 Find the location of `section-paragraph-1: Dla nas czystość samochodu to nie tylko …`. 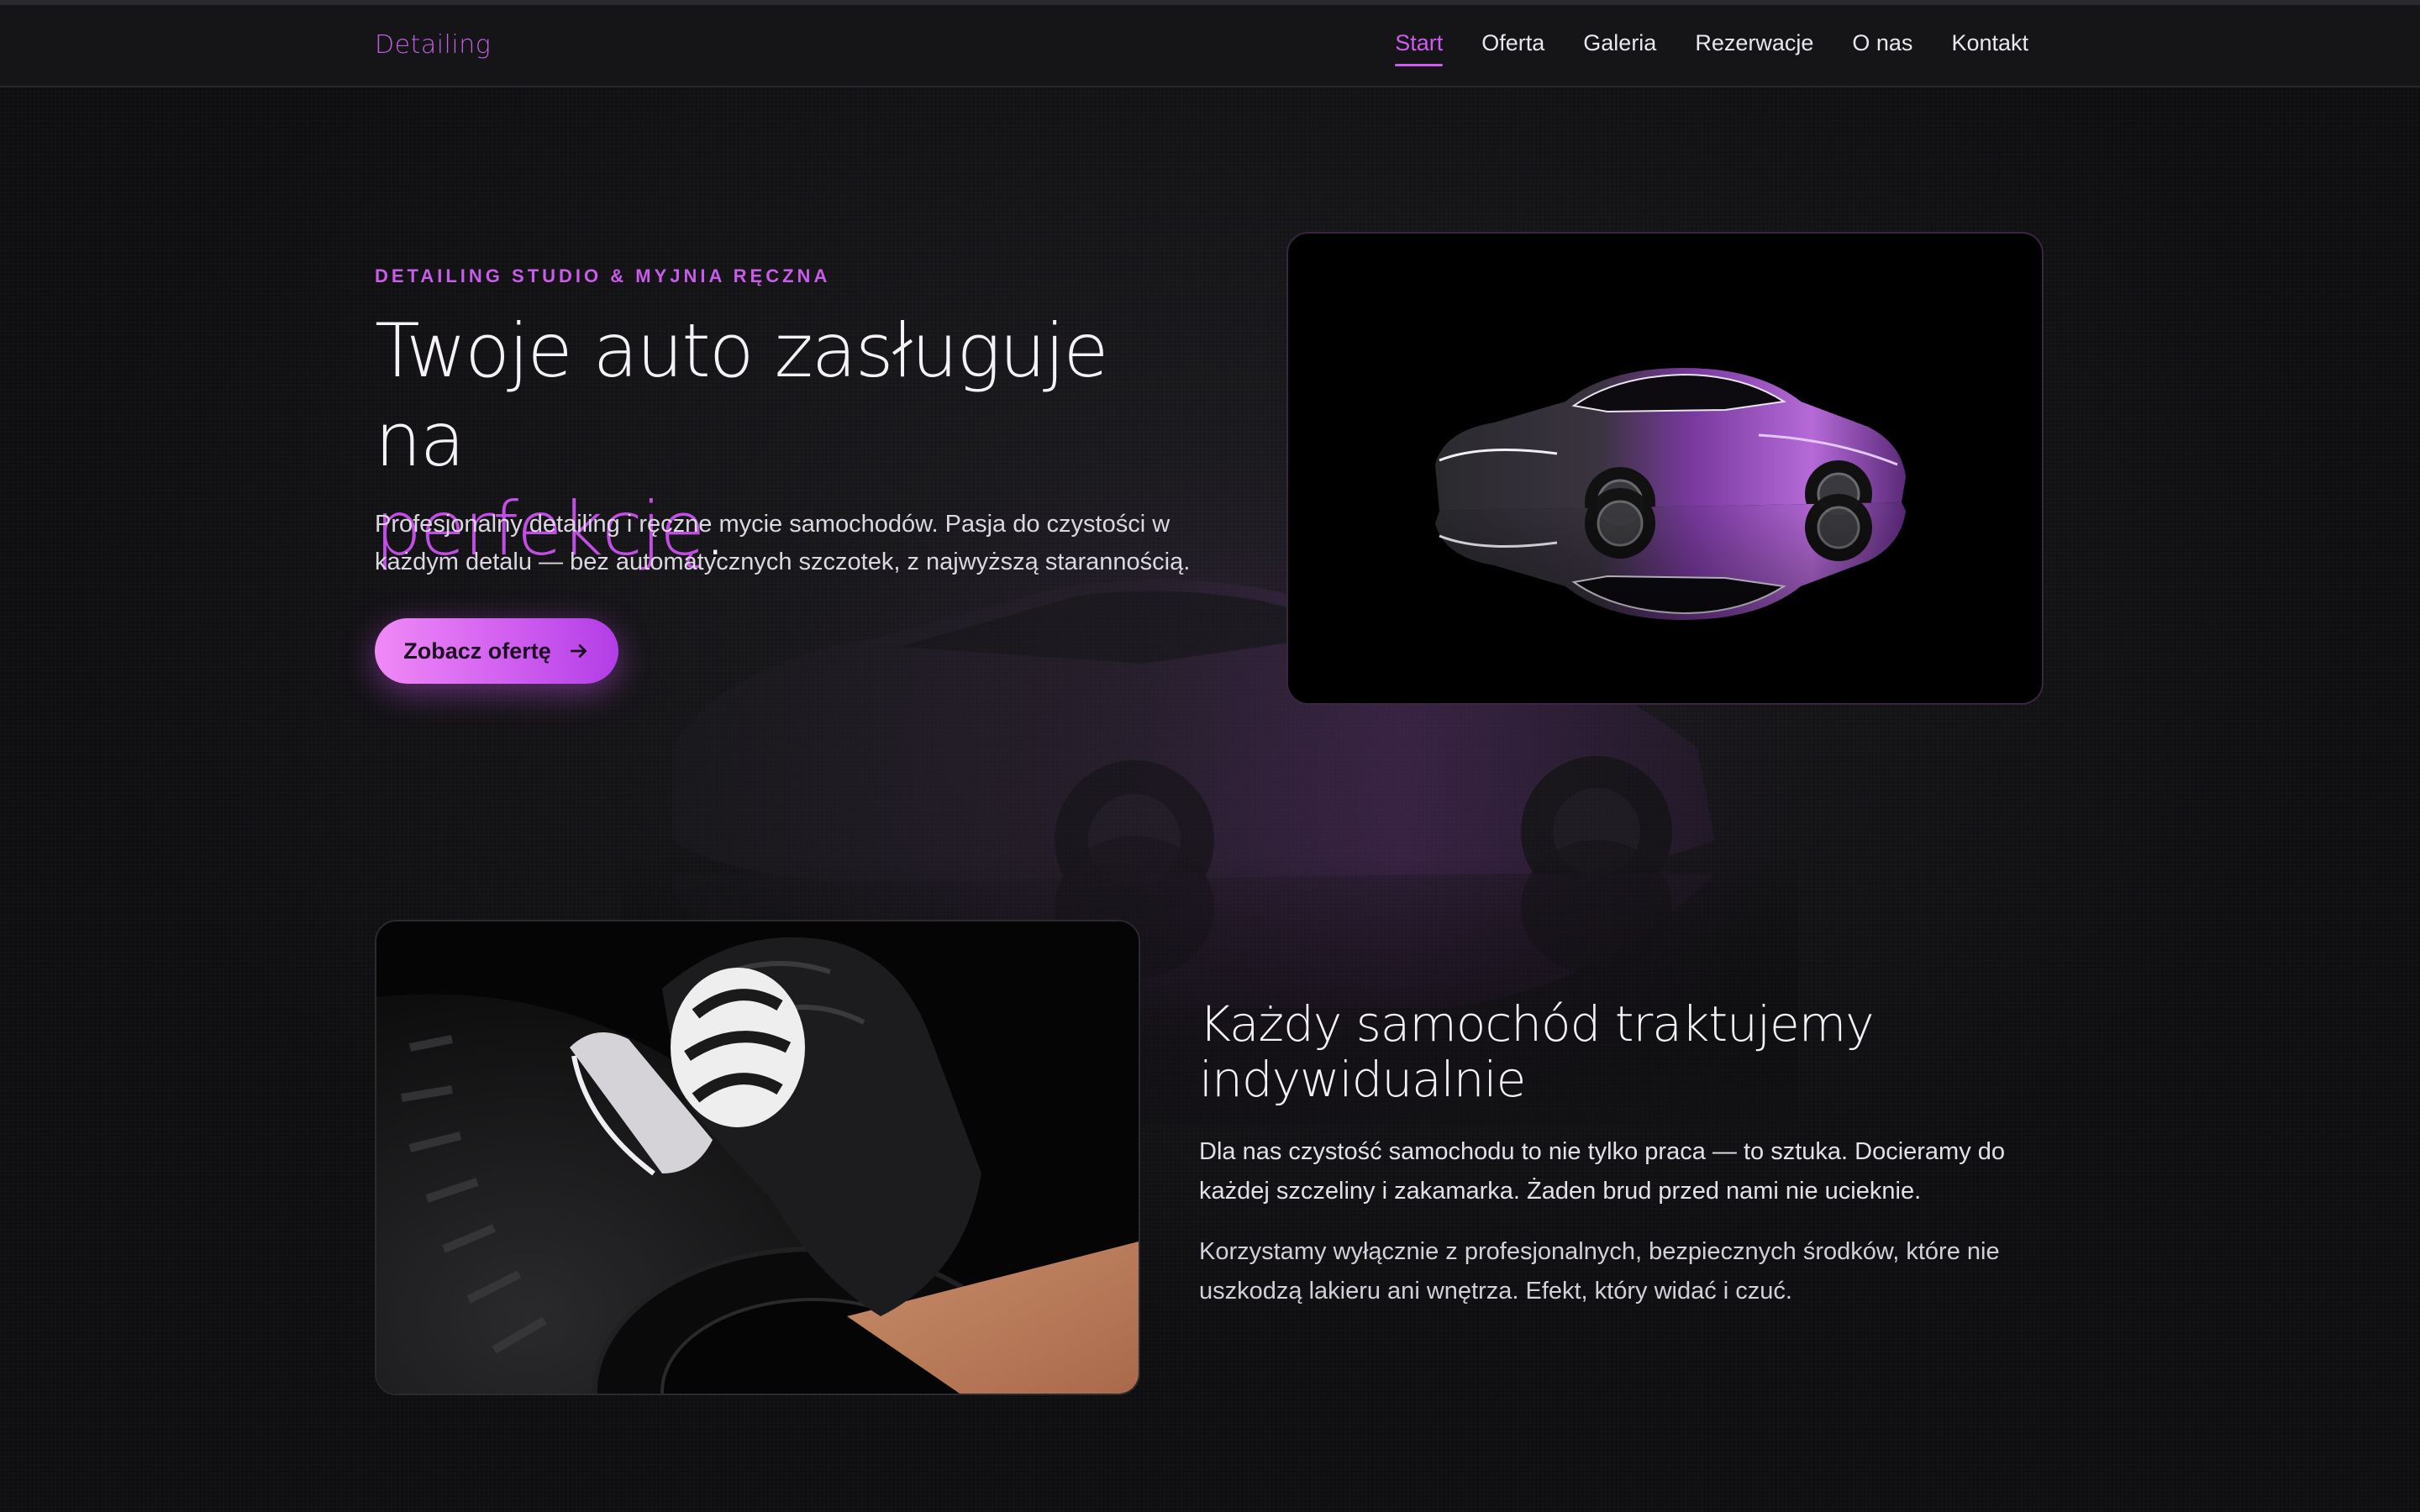

section-paragraph-1: Dla nas czystość samochodu to nie tylko … is located at coordinates (1602, 1171).